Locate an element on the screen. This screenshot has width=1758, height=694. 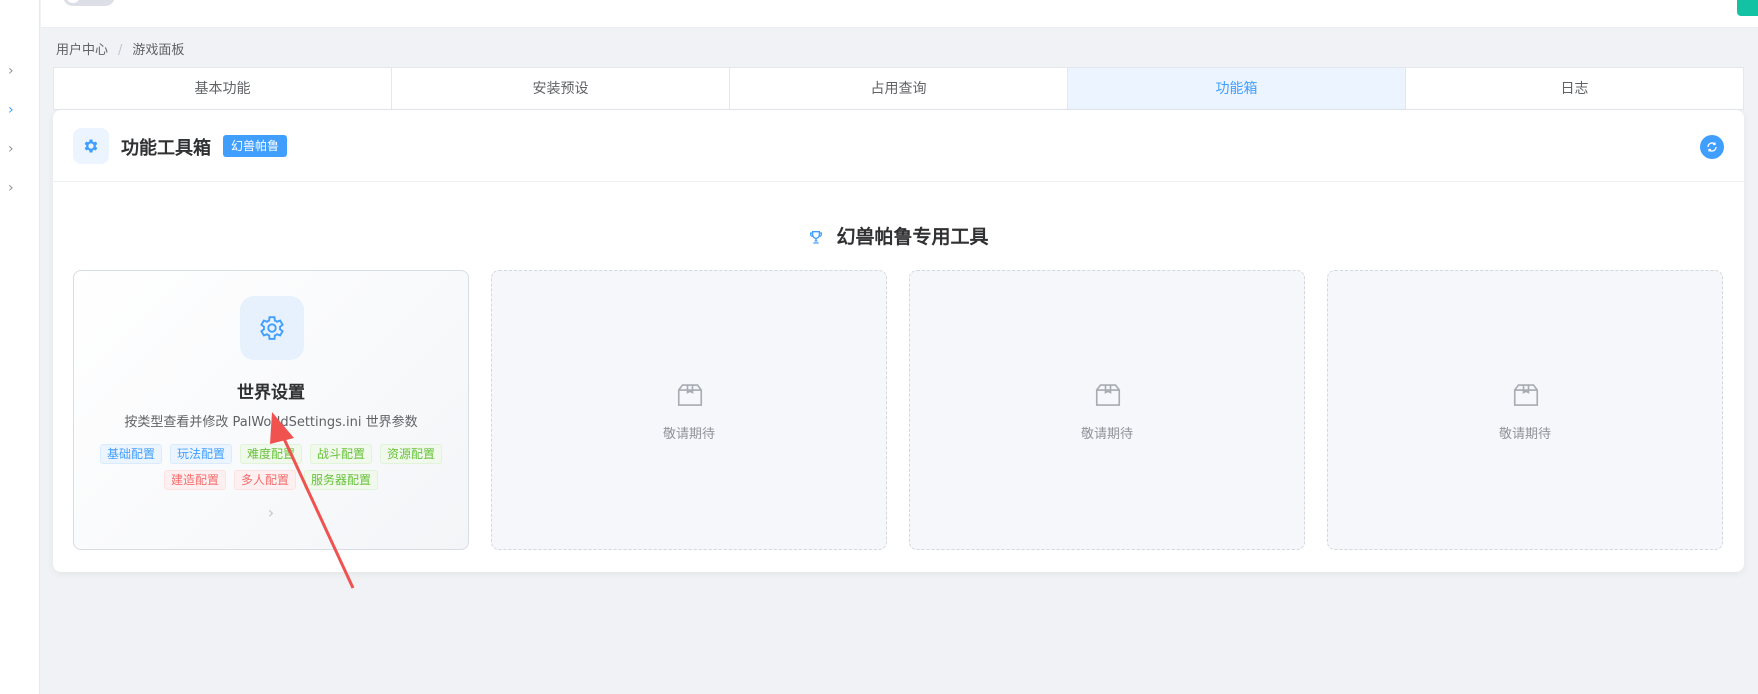
tab-usage-query: 占用查询 is located at coordinates (899, 88).